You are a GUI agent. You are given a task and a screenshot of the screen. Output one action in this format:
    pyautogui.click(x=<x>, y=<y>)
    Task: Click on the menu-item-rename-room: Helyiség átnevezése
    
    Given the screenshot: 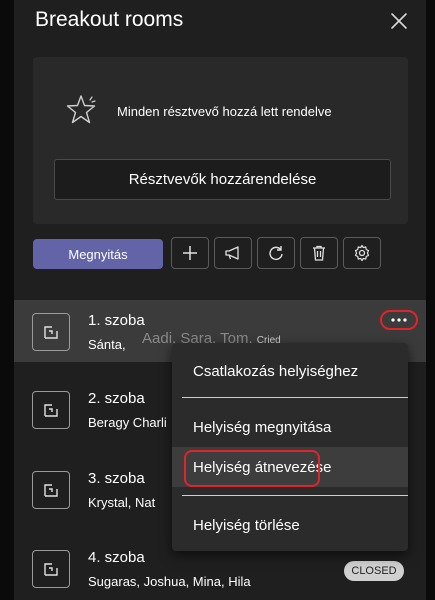 What is the action you would take?
    pyautogui.click(x=290, y=467)
    